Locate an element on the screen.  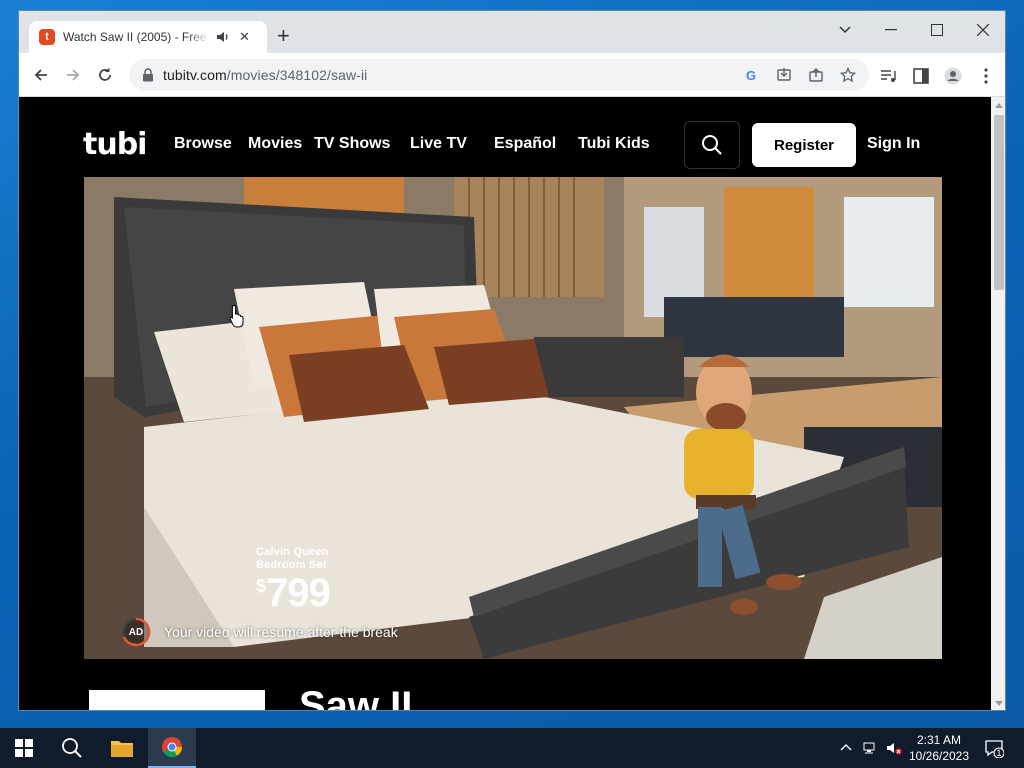
ad-badge-label: AD is located at coordinates (136, 632).